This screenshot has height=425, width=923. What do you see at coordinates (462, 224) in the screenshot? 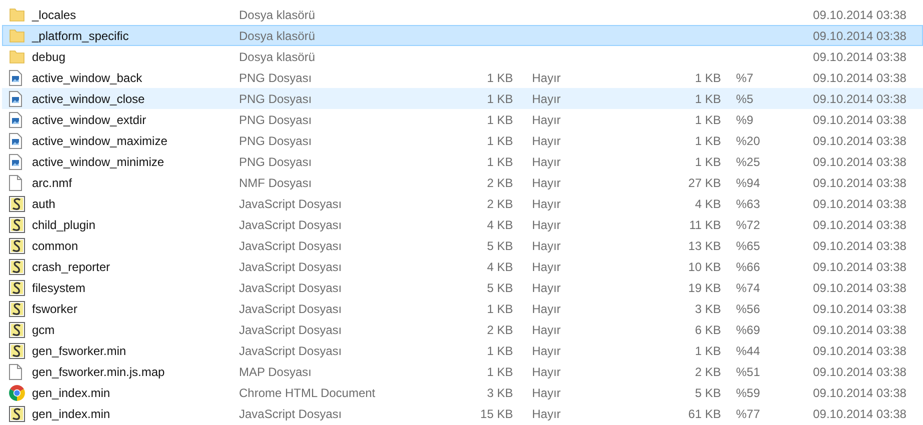
I see `file-row: child_plugin JavaScript Dosyası 4 KB Hayır 11 KB %72 09.10.2014 03:38` at bounding box center [462, 224].